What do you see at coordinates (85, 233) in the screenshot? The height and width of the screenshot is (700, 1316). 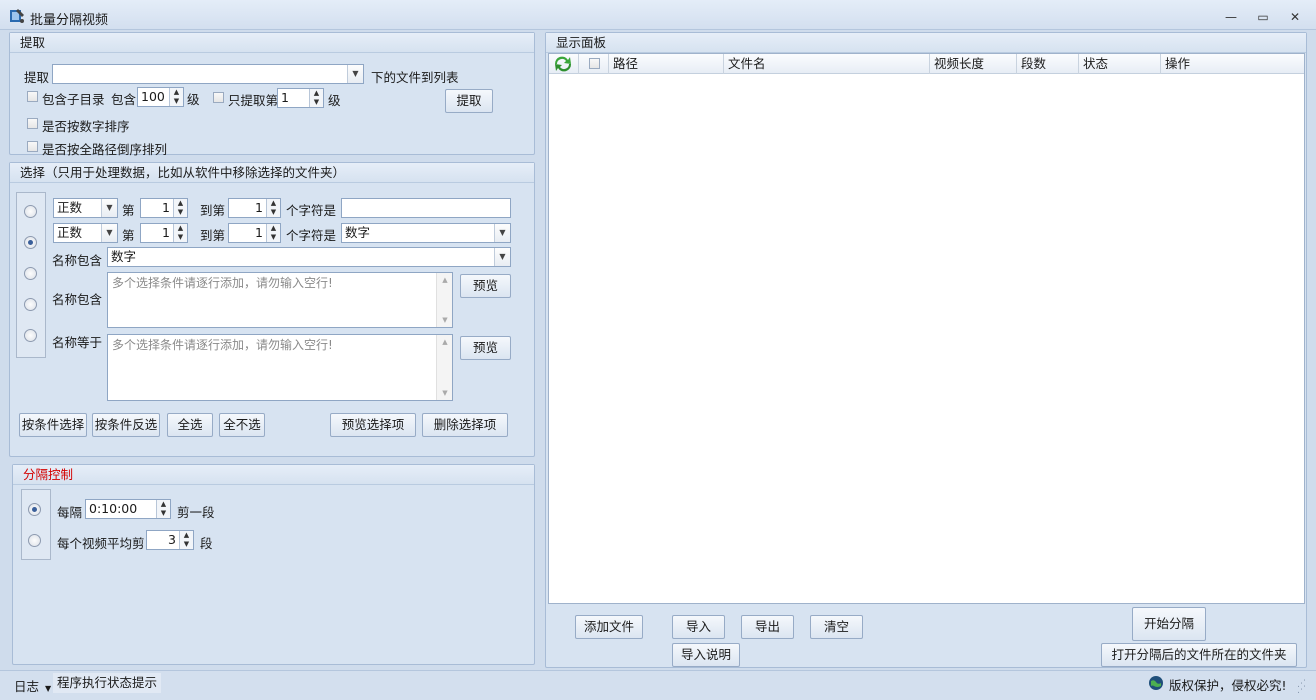 I see `row2-mode-select: 正数 ▼` at bounding box center [85, 233].